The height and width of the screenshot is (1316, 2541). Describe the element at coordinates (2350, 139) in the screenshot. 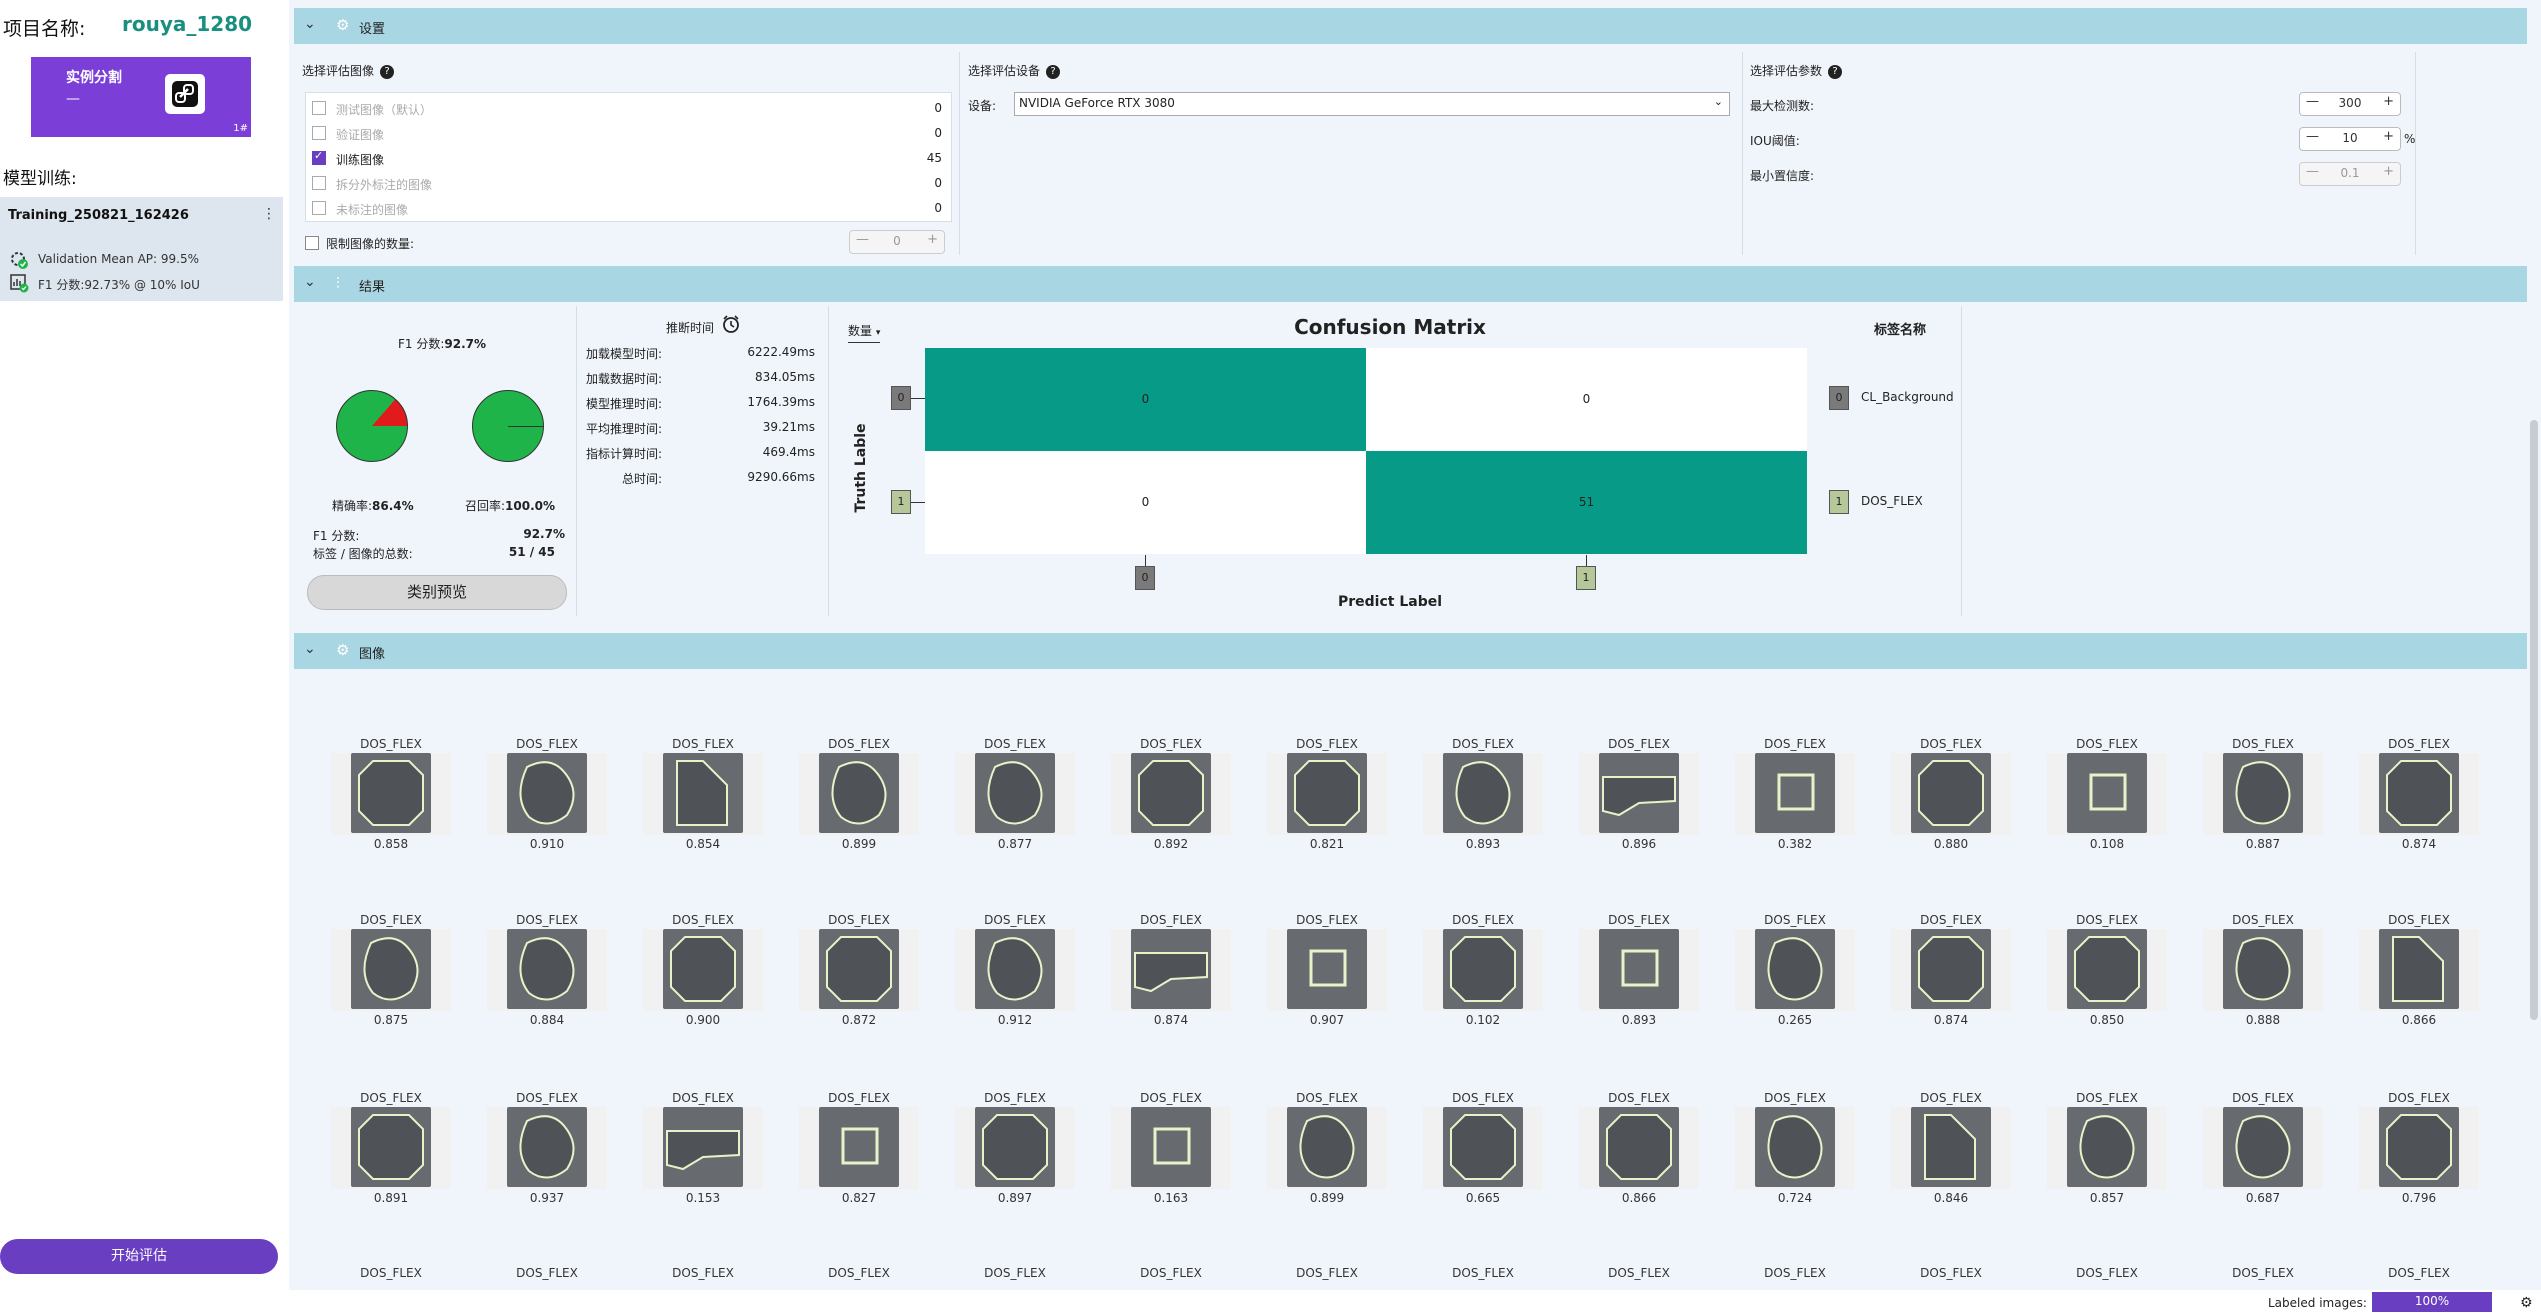

I see `param-stepper: —10 +` at that location.